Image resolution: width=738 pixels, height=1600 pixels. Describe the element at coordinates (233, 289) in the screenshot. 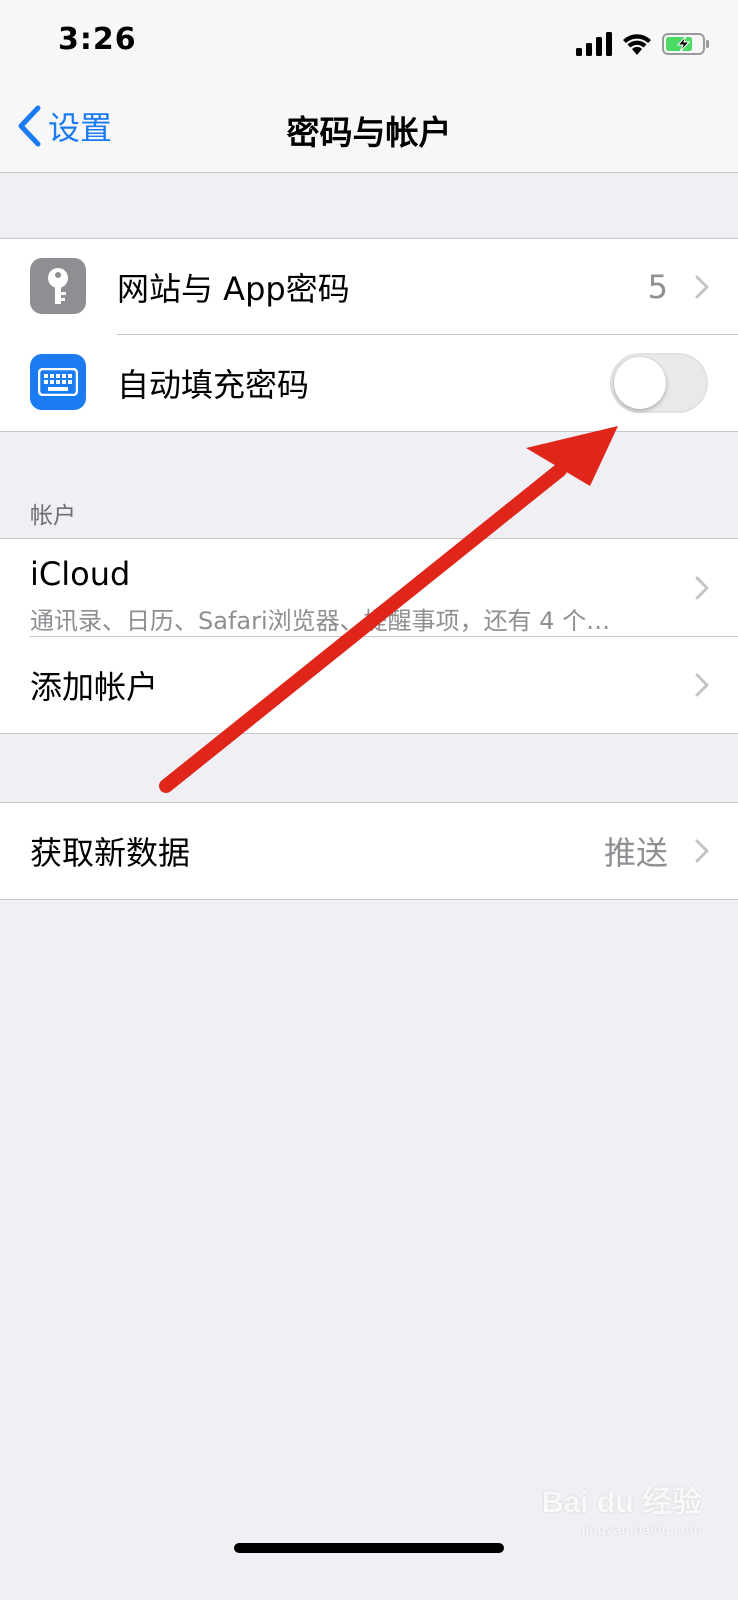

I see `website-app-passwords-label: 网站与 App密码` at that location.